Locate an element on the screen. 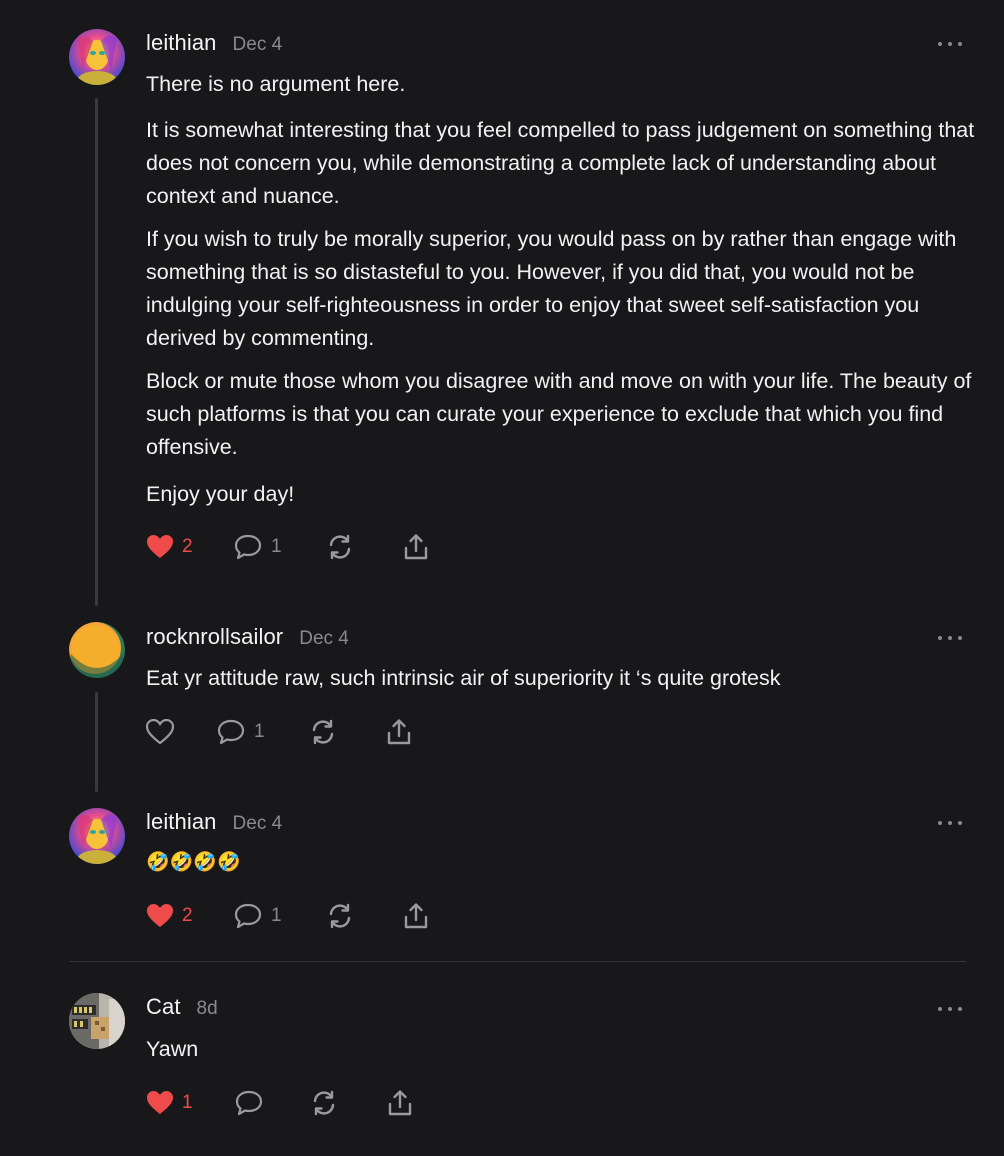 The height and width of the screenshot is (1156, 1004). reply-button is located at coordinates (272, 1103).